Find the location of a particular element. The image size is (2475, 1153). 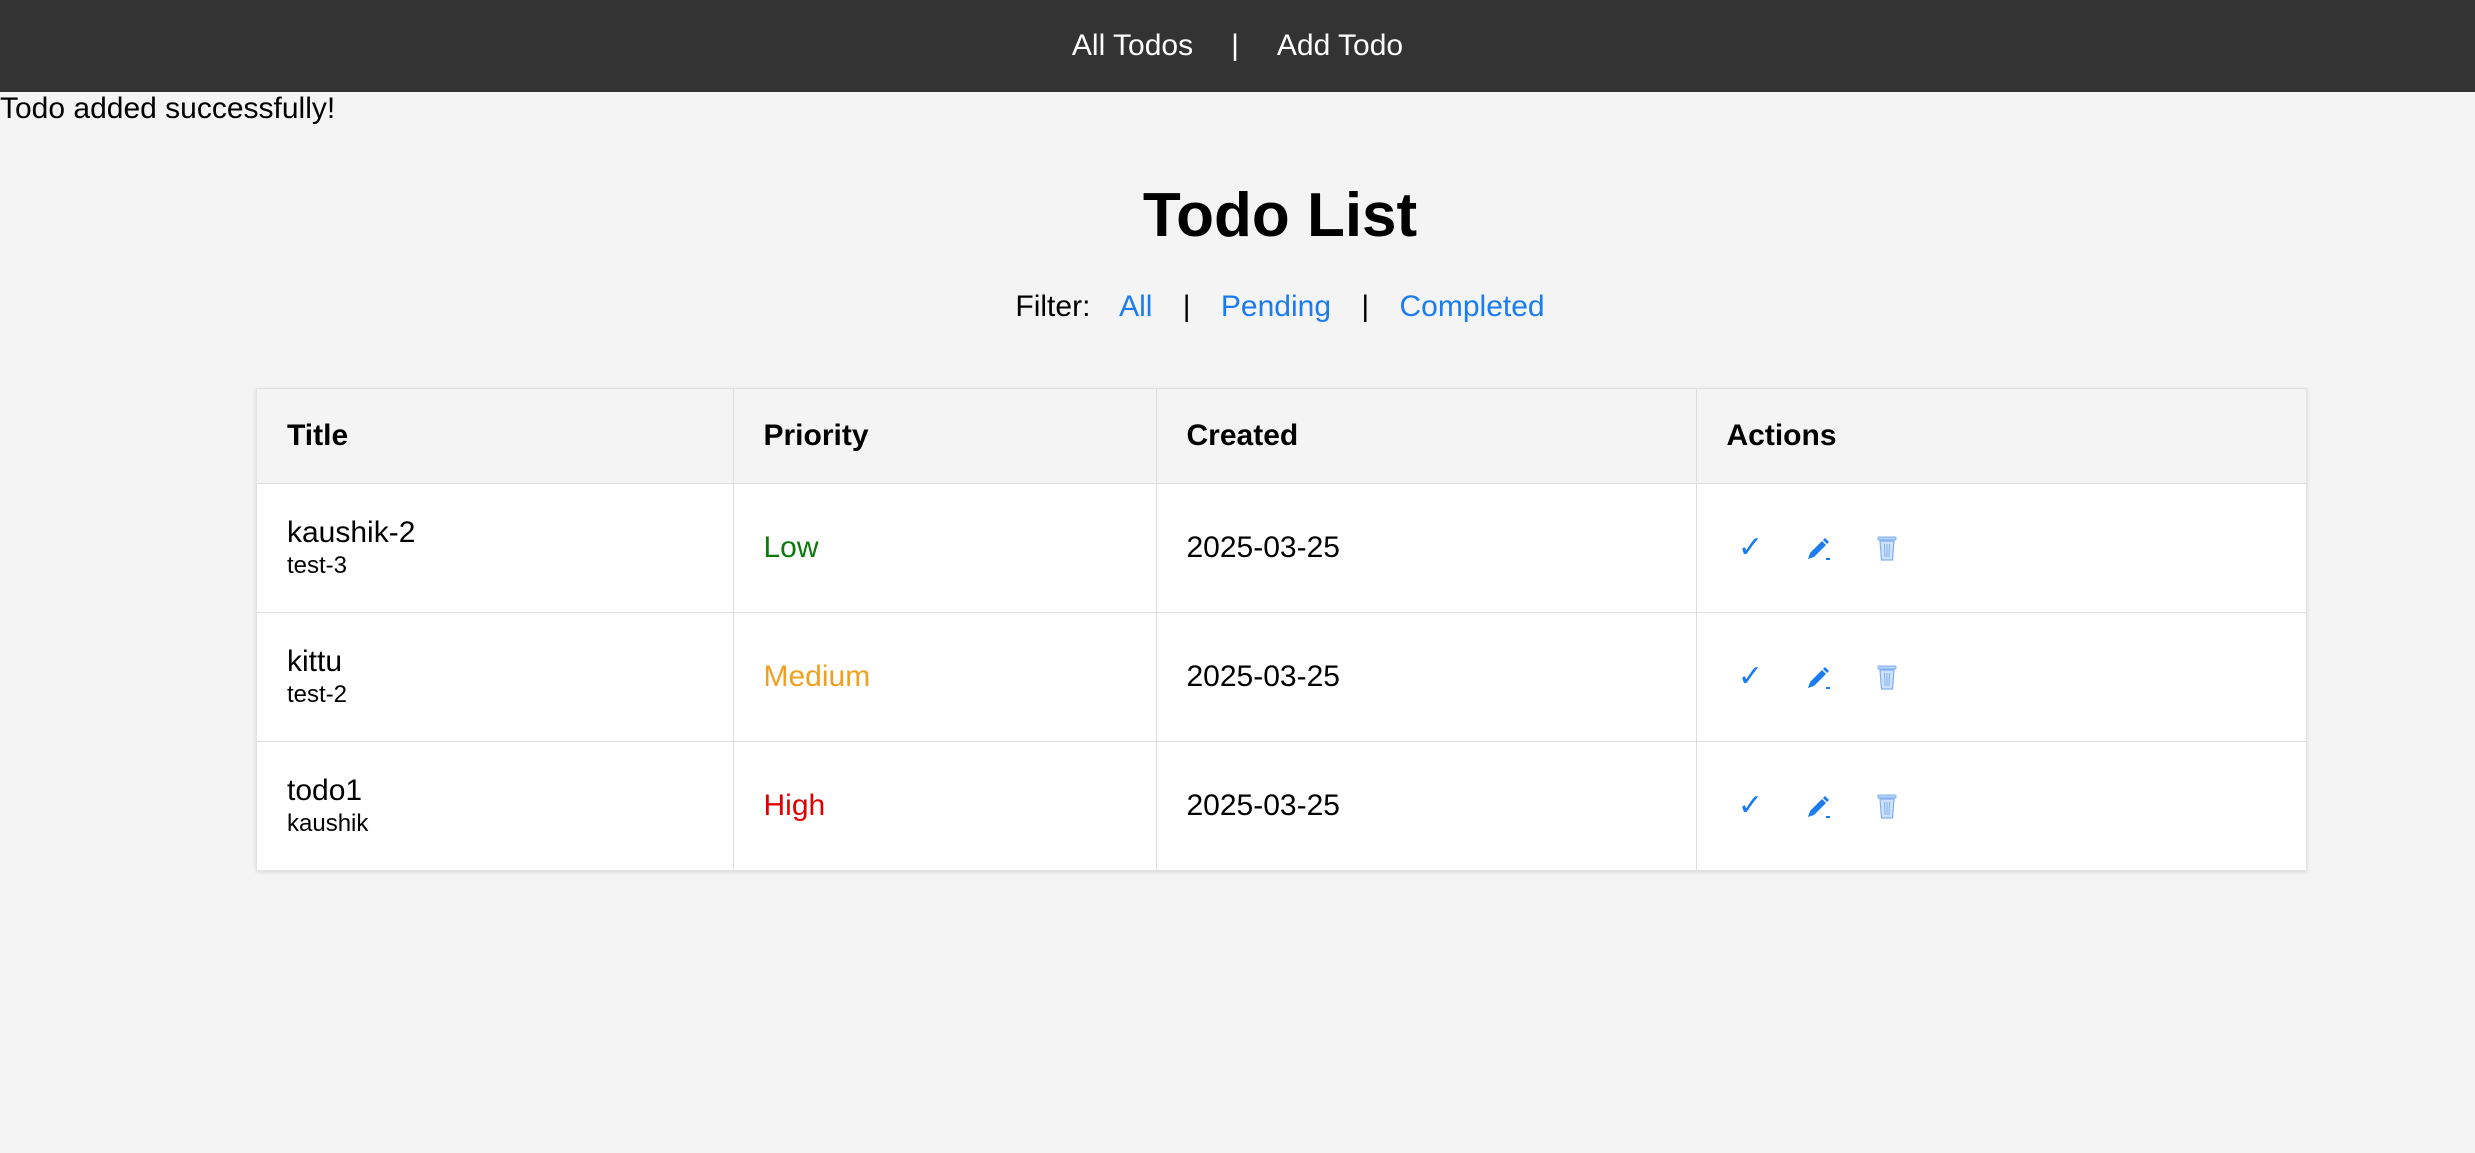

table-row: kittu test-2 Medium 2025-03-25 ✓ is located at coordinates (1281, 677).